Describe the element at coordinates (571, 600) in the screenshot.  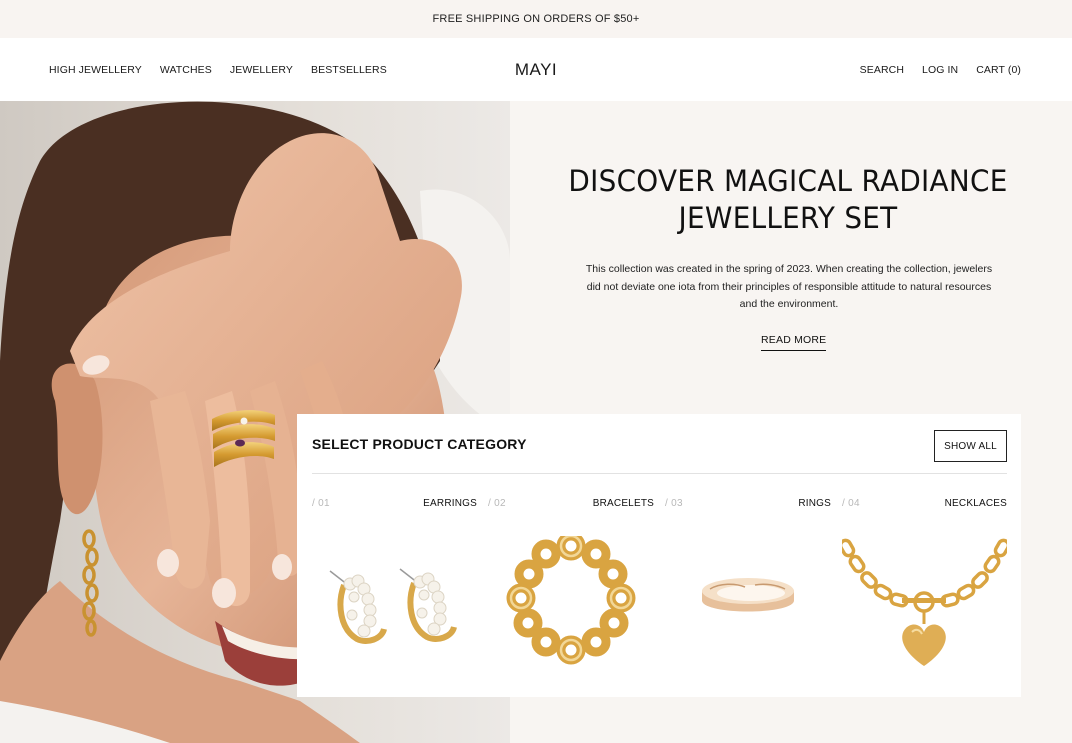
I see `chain-bracelet-image` at that location.